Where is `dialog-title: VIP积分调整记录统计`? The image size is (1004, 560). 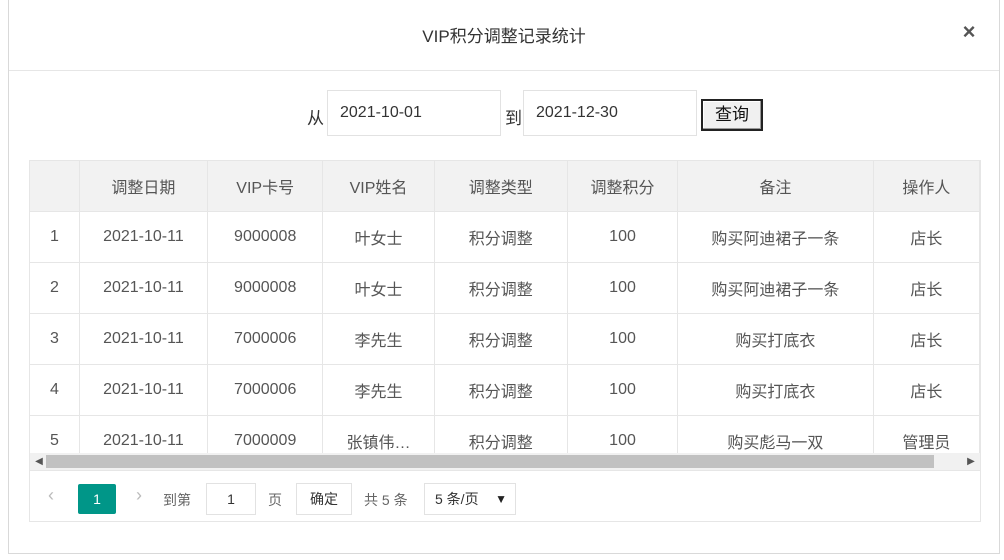
dialog-title: VIP积分调整记录统计 is located at coordinates (504, 36).